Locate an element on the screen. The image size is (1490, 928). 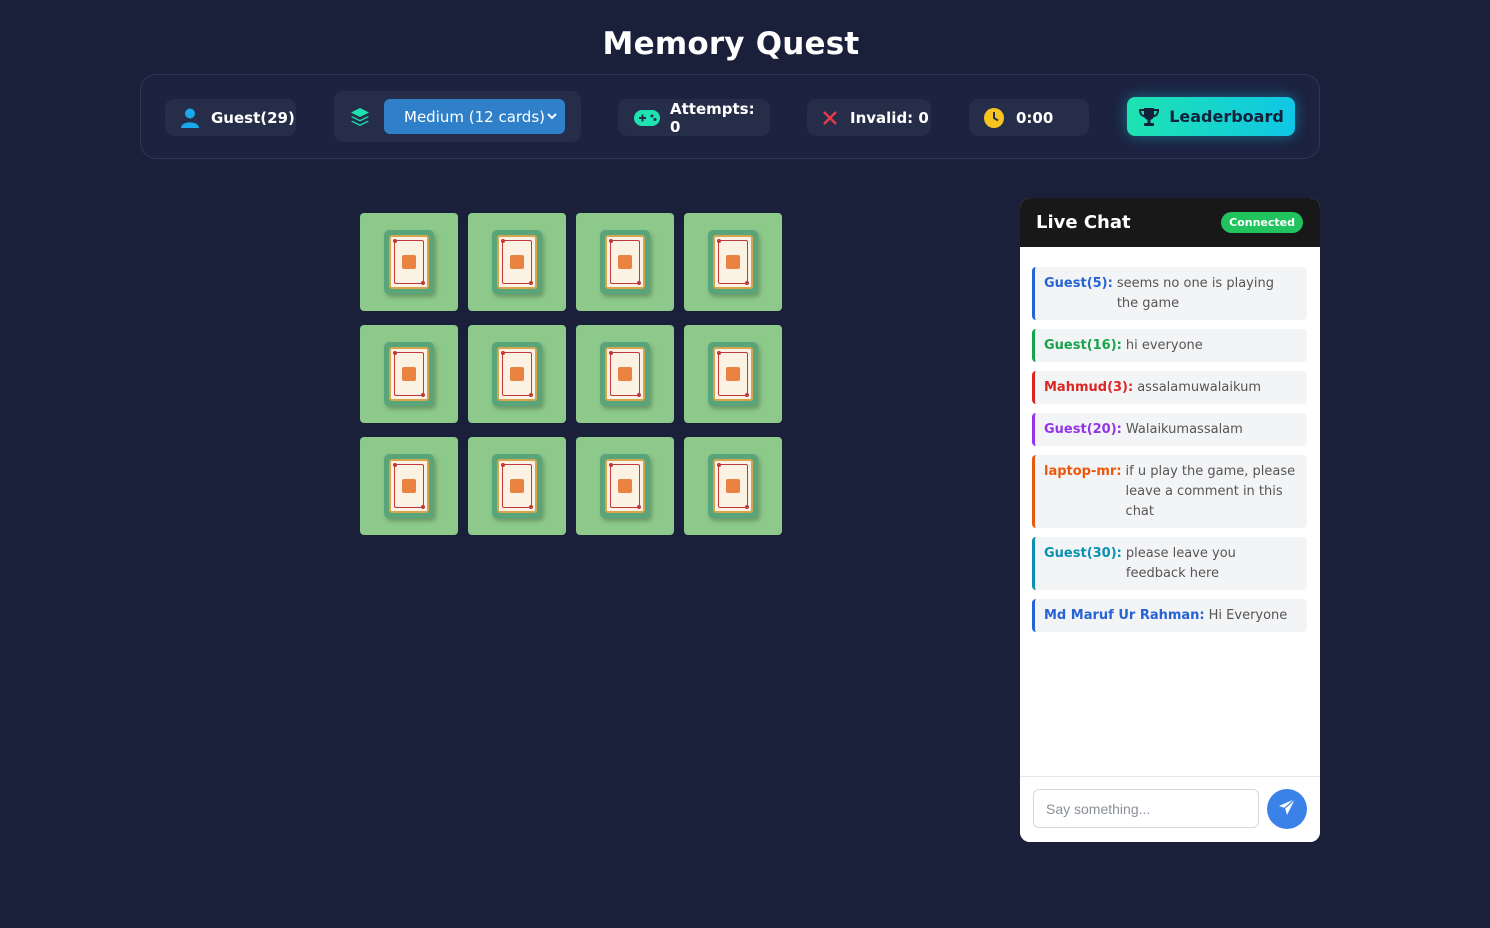
chat-message-text: seems no one is playing the game is located at coordinates (1195, 293).